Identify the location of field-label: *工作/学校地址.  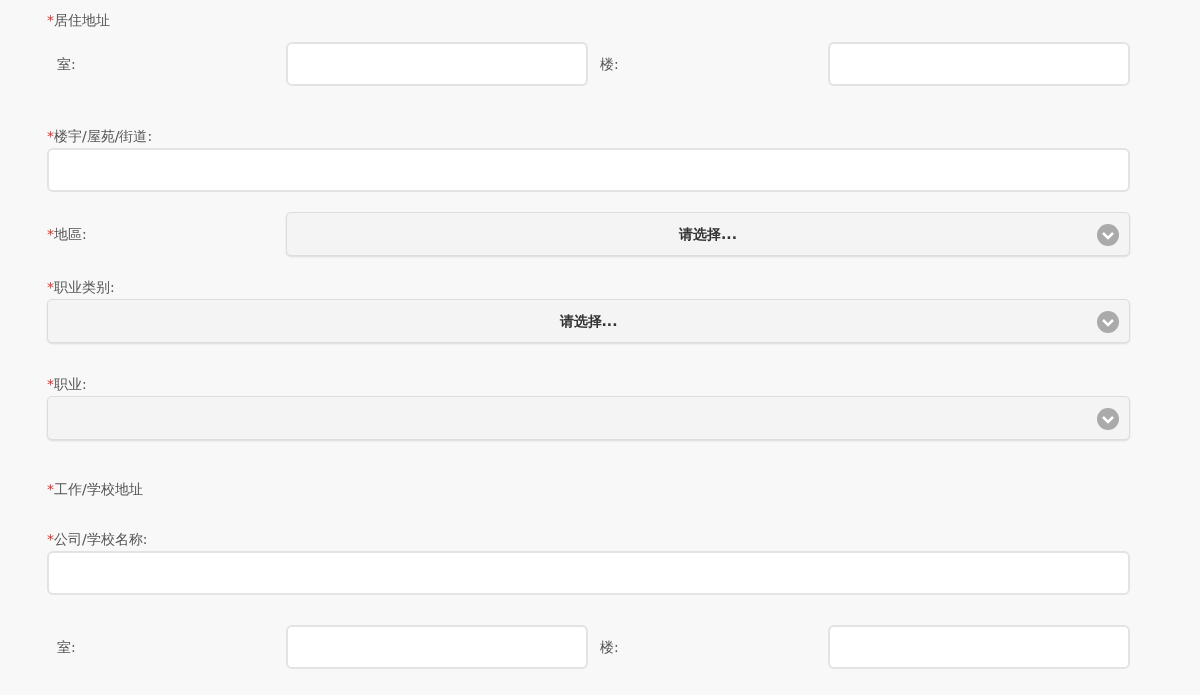
(95, 489).